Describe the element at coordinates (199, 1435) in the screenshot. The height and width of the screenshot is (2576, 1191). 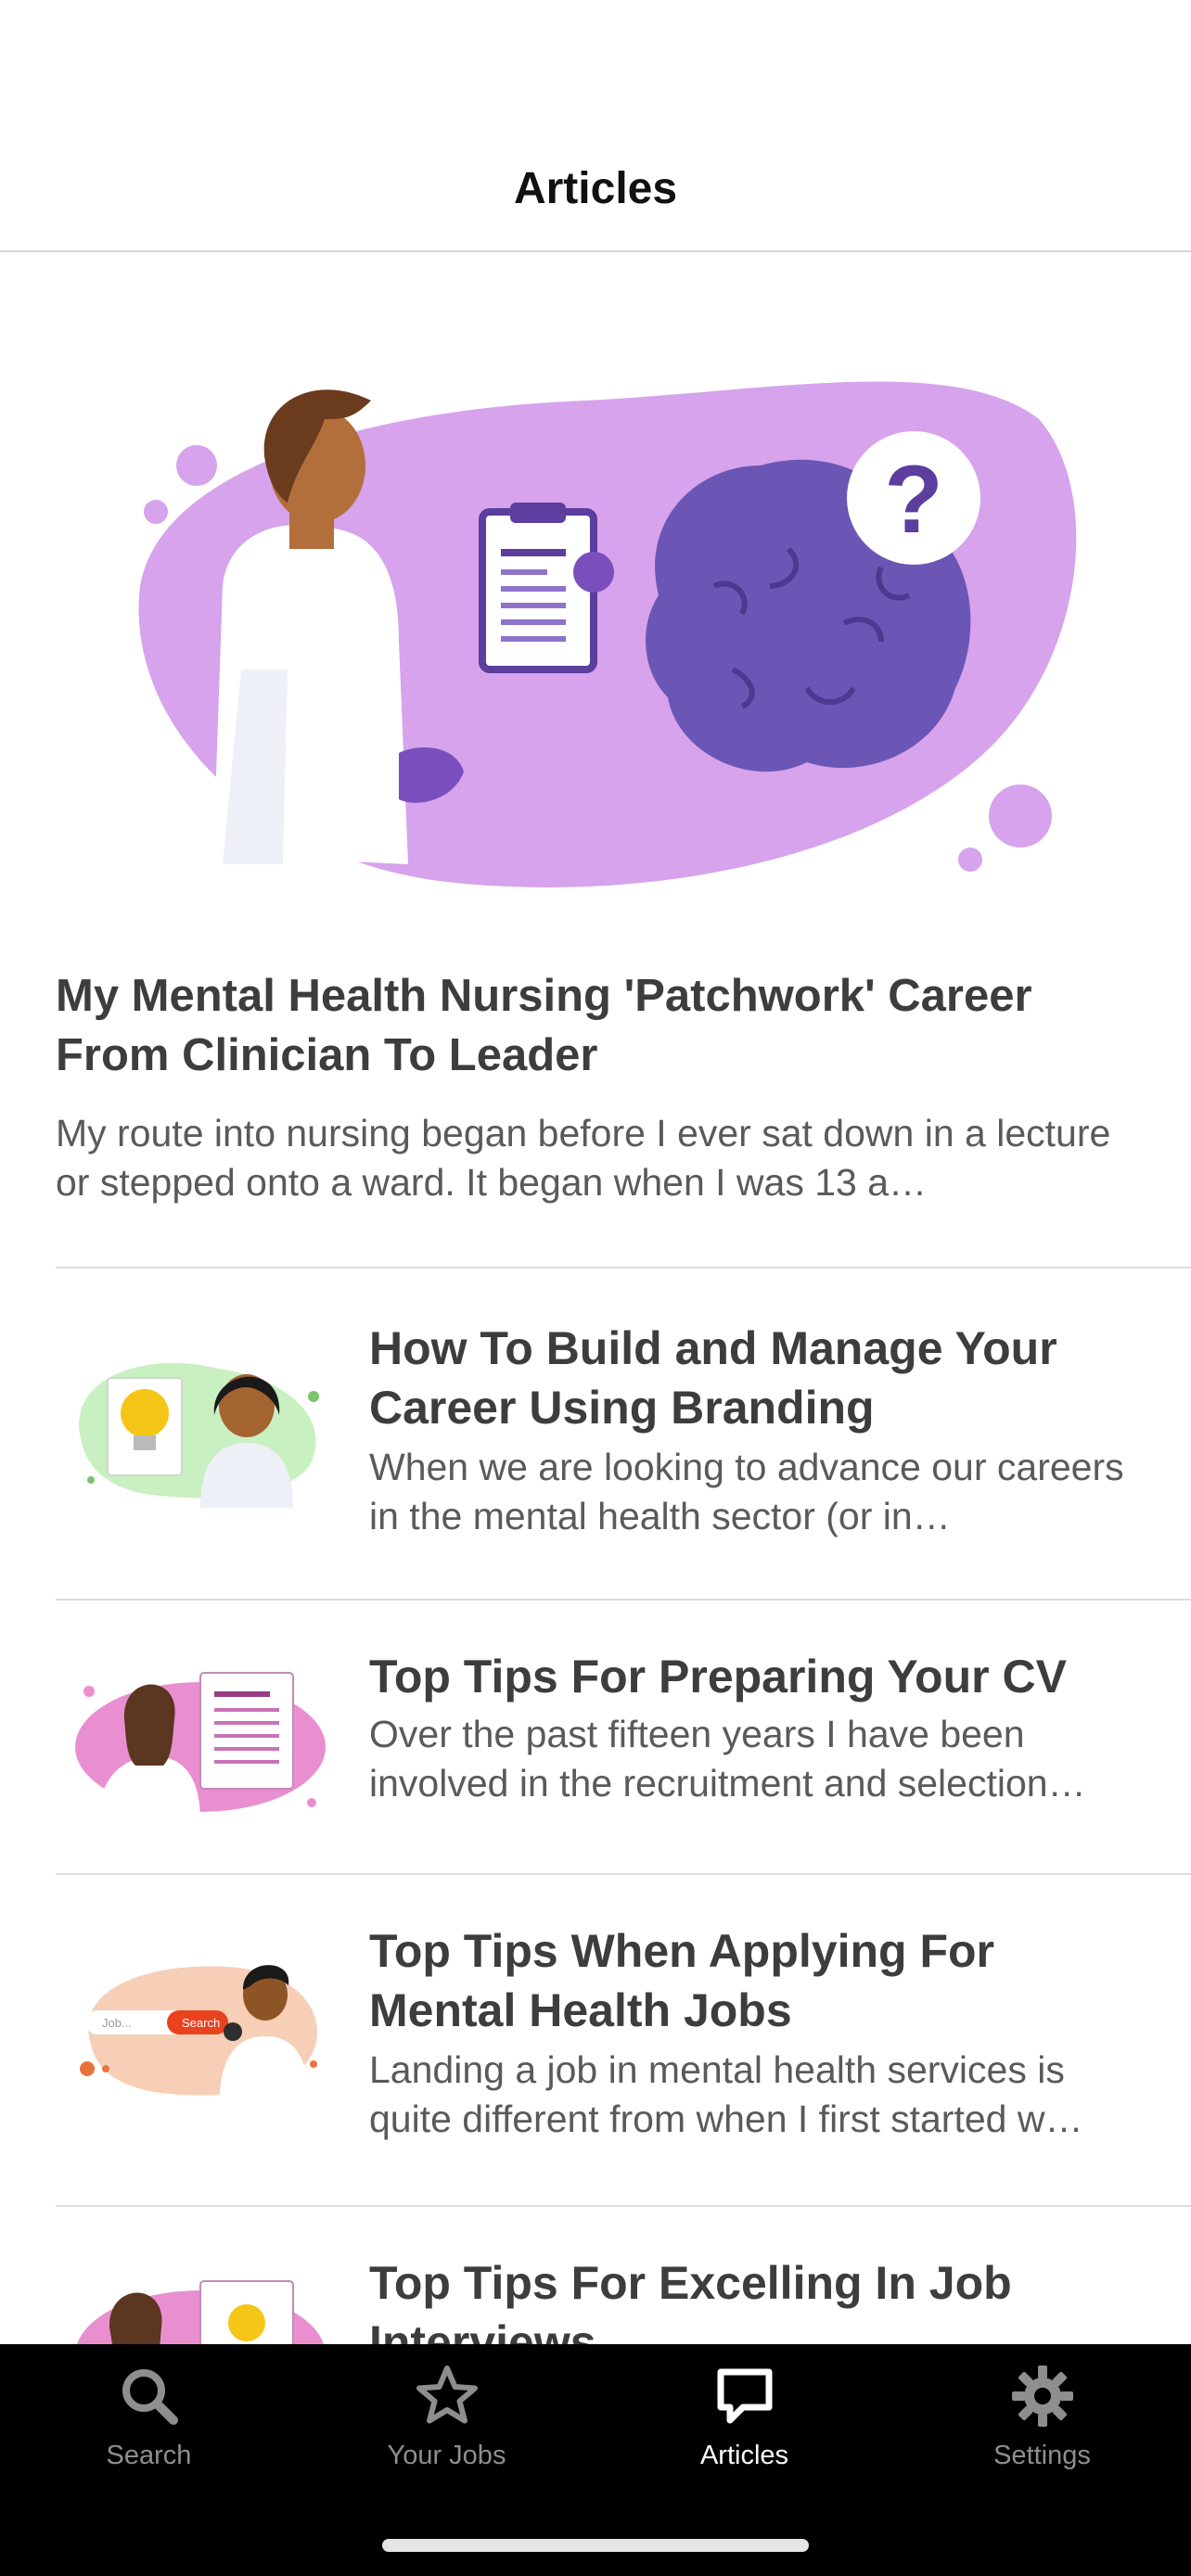
I see `lightbulb-branding-illustration` at that location.